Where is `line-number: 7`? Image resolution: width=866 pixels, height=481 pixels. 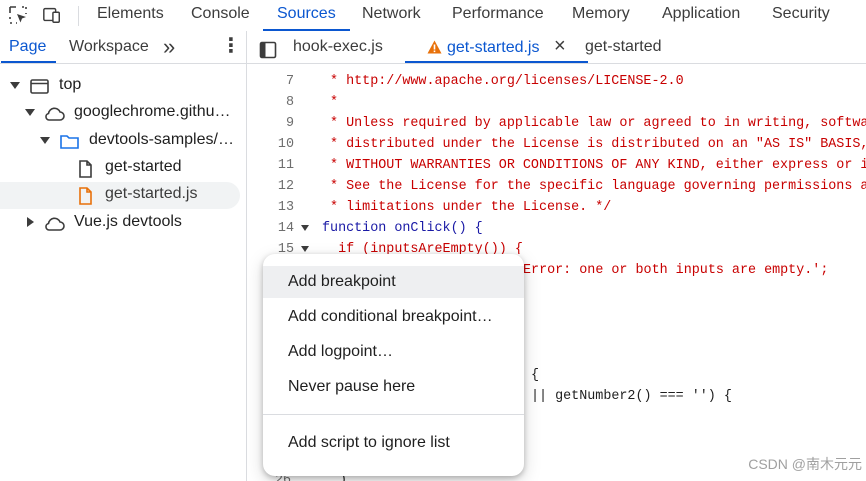 line-number: 7 is located at coordinates (270, 81).